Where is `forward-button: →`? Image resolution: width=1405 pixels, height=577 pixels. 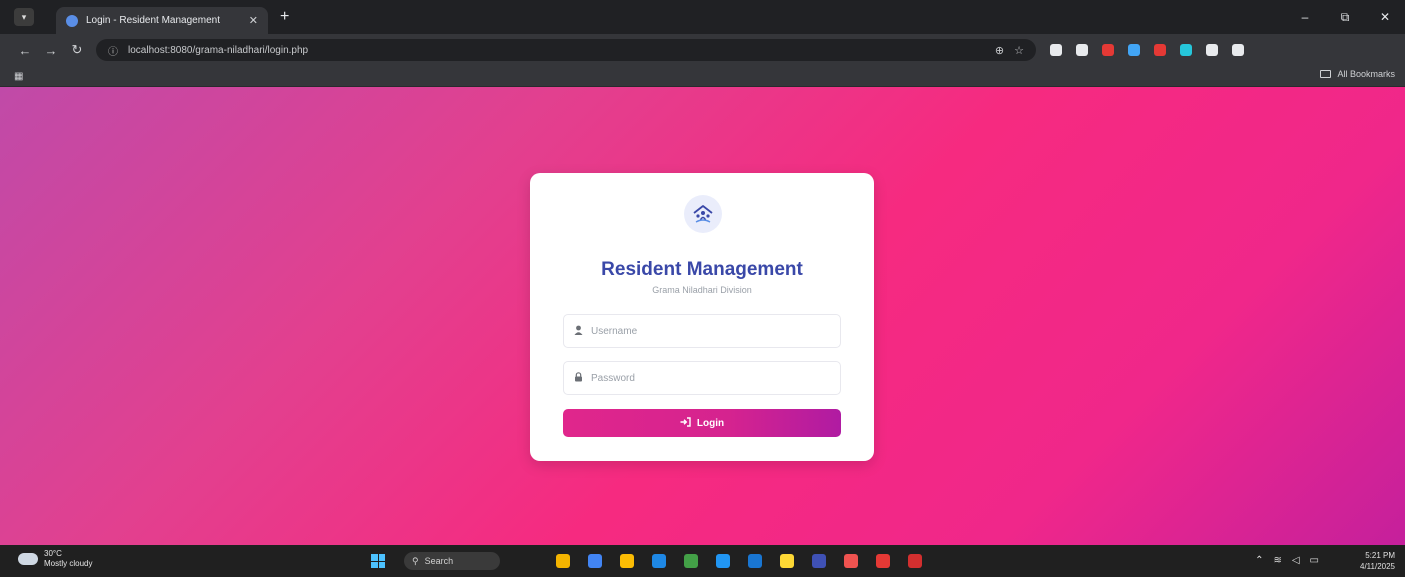 forward-button: → is located at coordinates (51, 50).